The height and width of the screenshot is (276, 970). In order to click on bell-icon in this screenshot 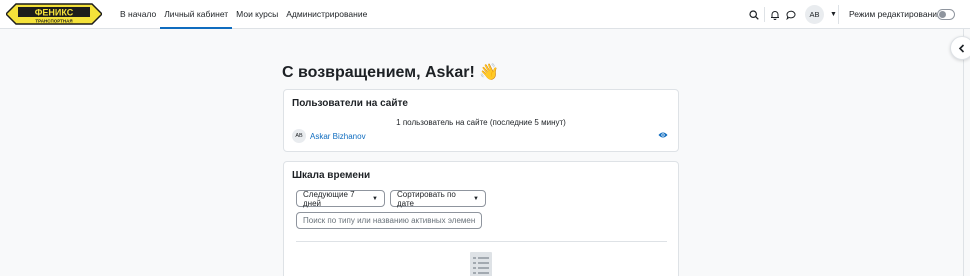, I will do `click(774, 14)`.